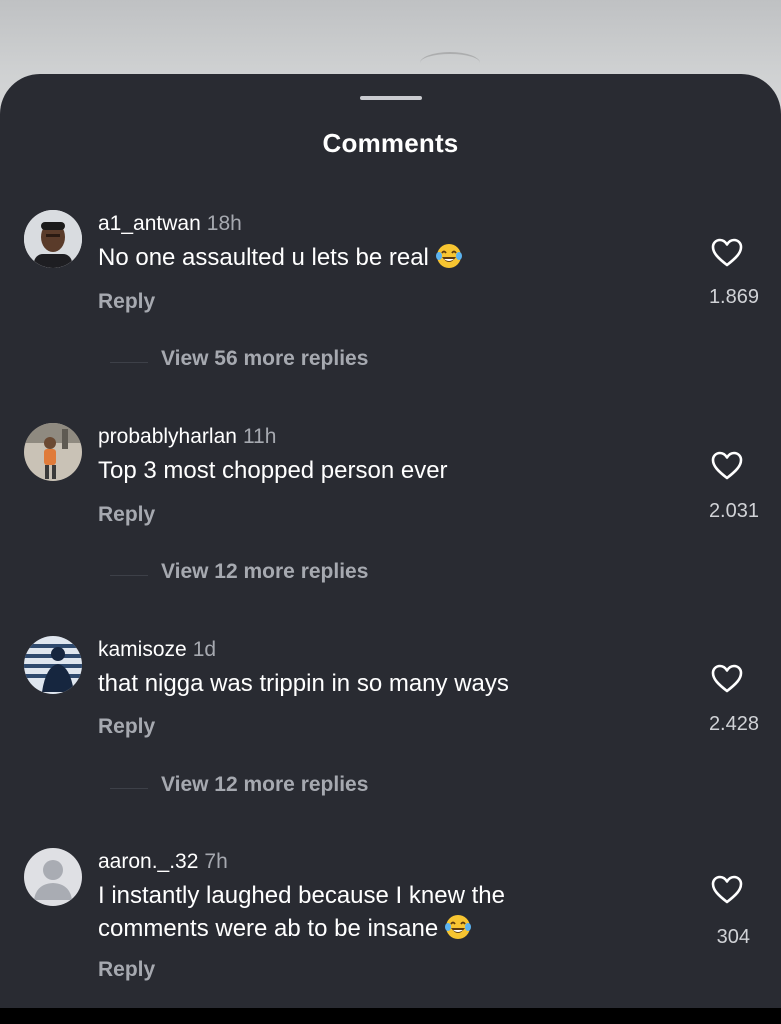 This screenshot has height=1024, width=781. I want to click on comment-text: that nigga was trippin in so many ways, so click(378, 683).